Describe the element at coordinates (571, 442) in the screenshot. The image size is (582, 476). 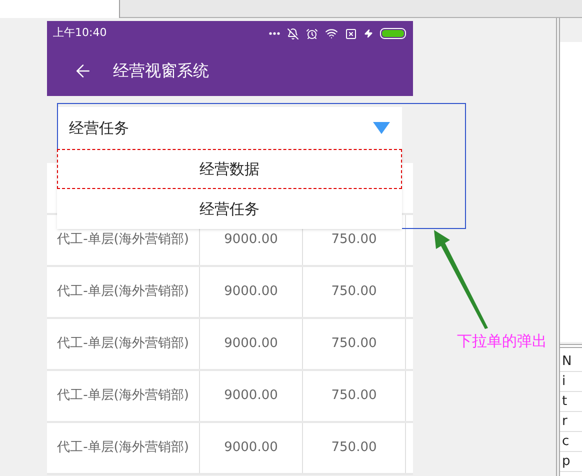
I see `panel-text: c` at that location.